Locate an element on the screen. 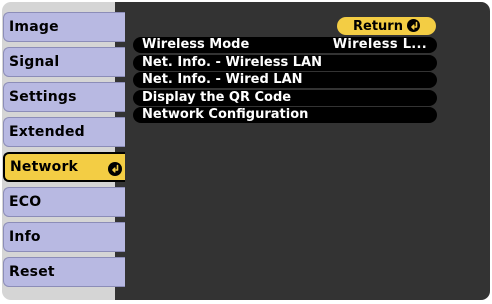  menu-item-net-info-wired: Net. Info. - Wired LAN is located at coordinates (285, 80).